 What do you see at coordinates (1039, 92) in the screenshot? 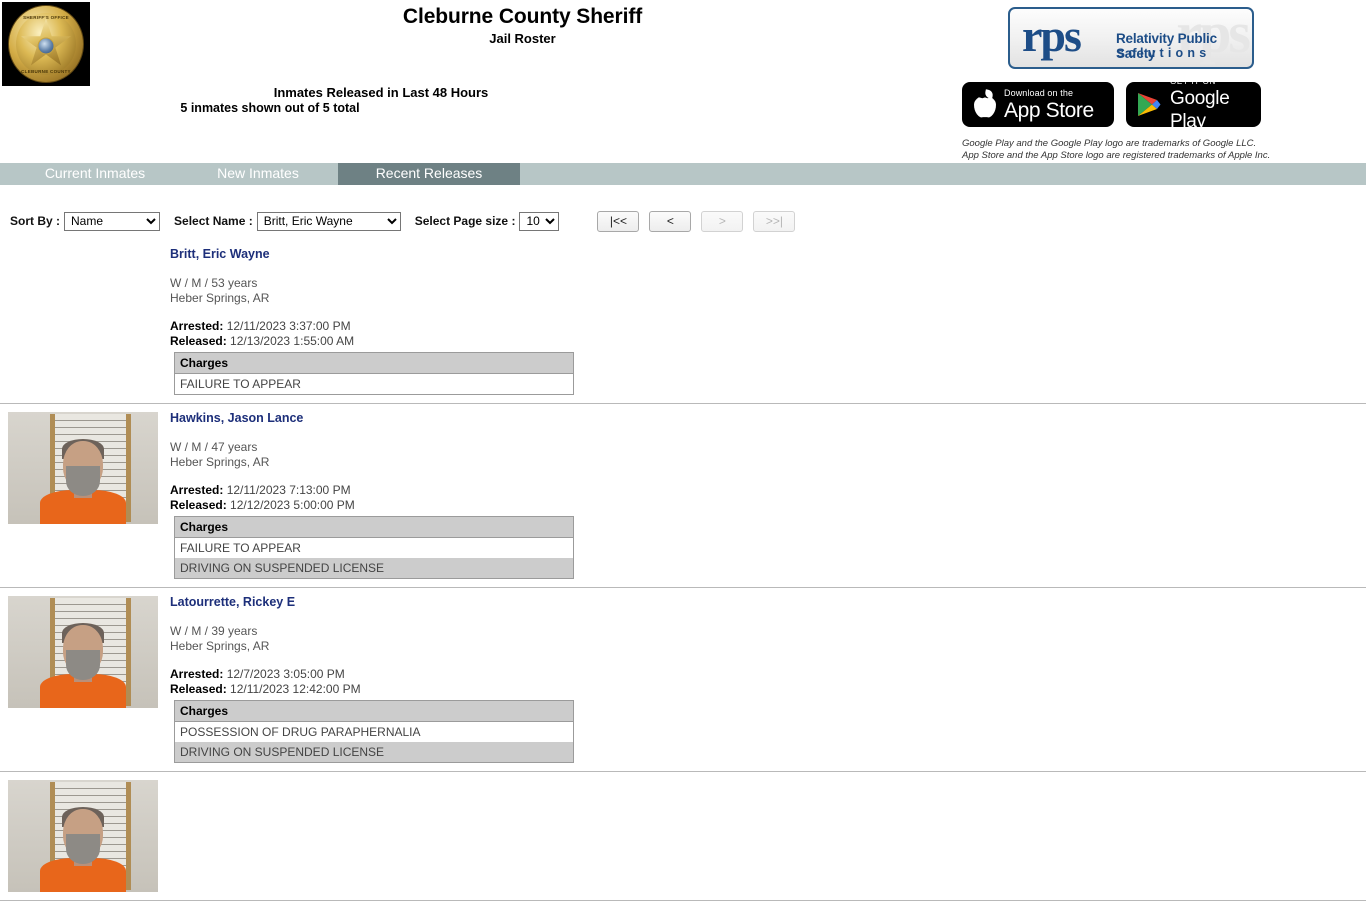
I see `app-store-small-label: Download on the` at bounding box center [1039, 92].